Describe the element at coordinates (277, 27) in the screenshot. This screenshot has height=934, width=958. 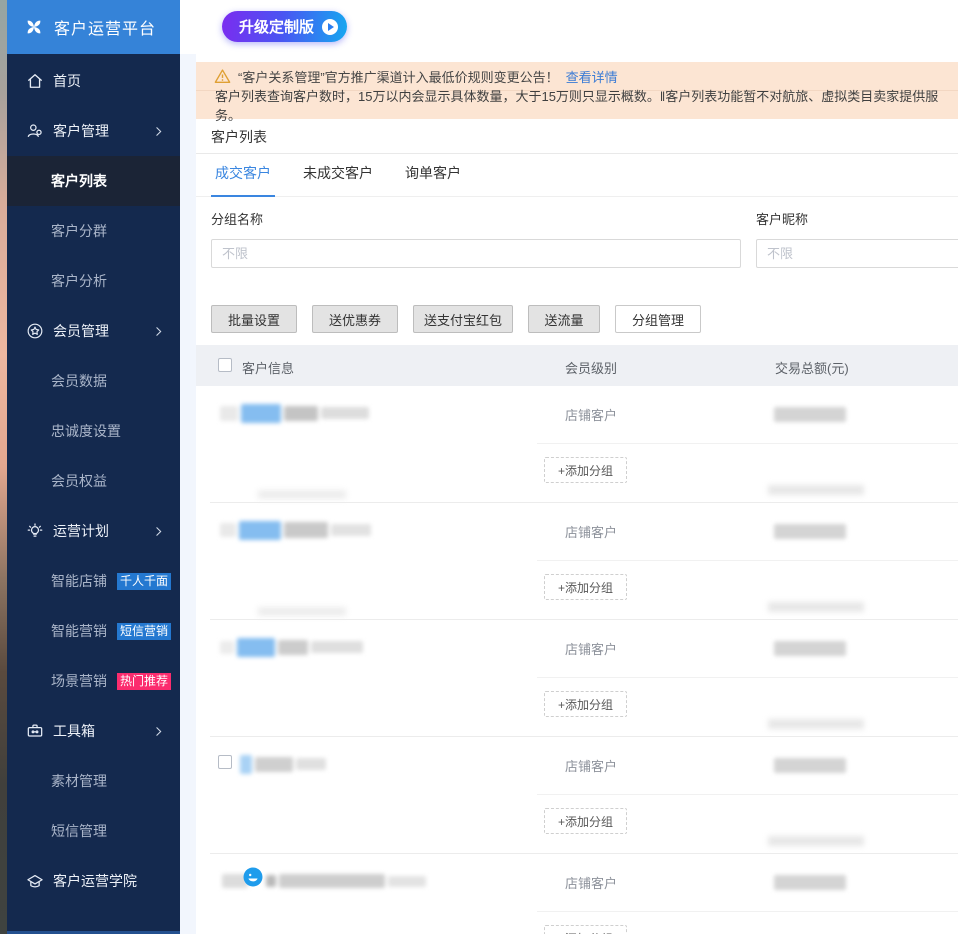
I see `upgrade-button-label: 升级定制版` at that location.